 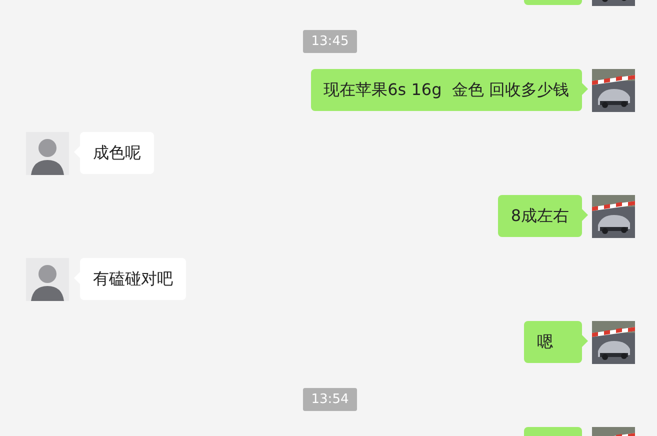 What do you see at coordinates (133, 279) in the screenshot?
I see `message-bubble: 有磕碰对吧` at bounding box center [133, 279].